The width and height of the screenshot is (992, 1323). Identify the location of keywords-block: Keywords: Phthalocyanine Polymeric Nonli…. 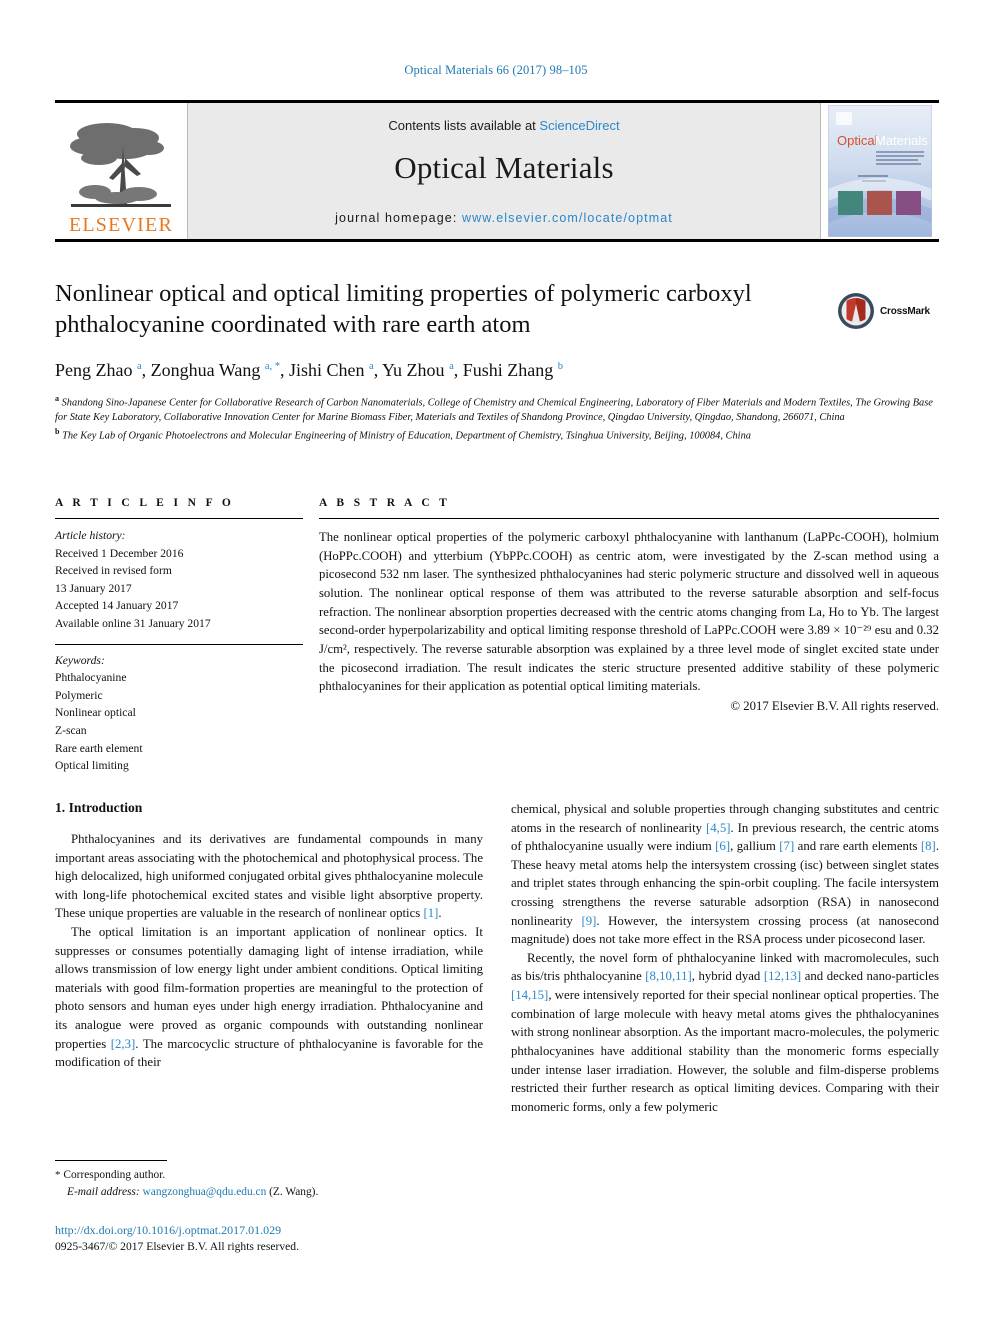
(179, 713).